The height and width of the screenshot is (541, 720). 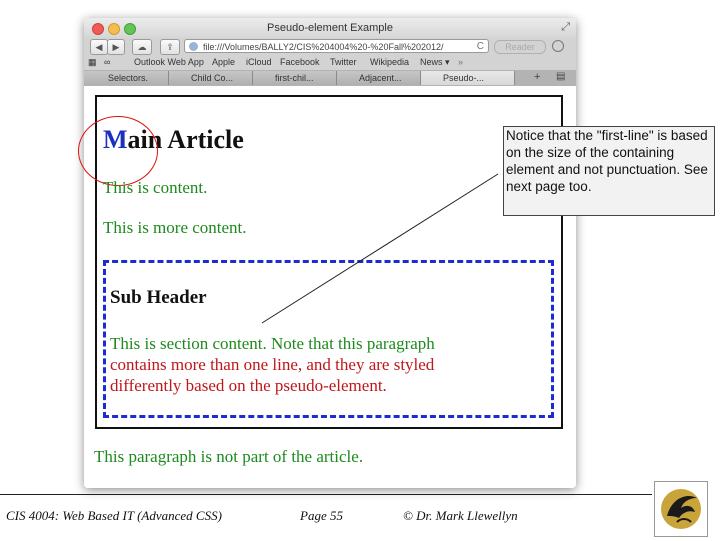 What do you see at coordinates (460, 515) in the screenshot?
I see `footer-author: © Dr. Mark Llewellyn` at bounding box center [460, 515].